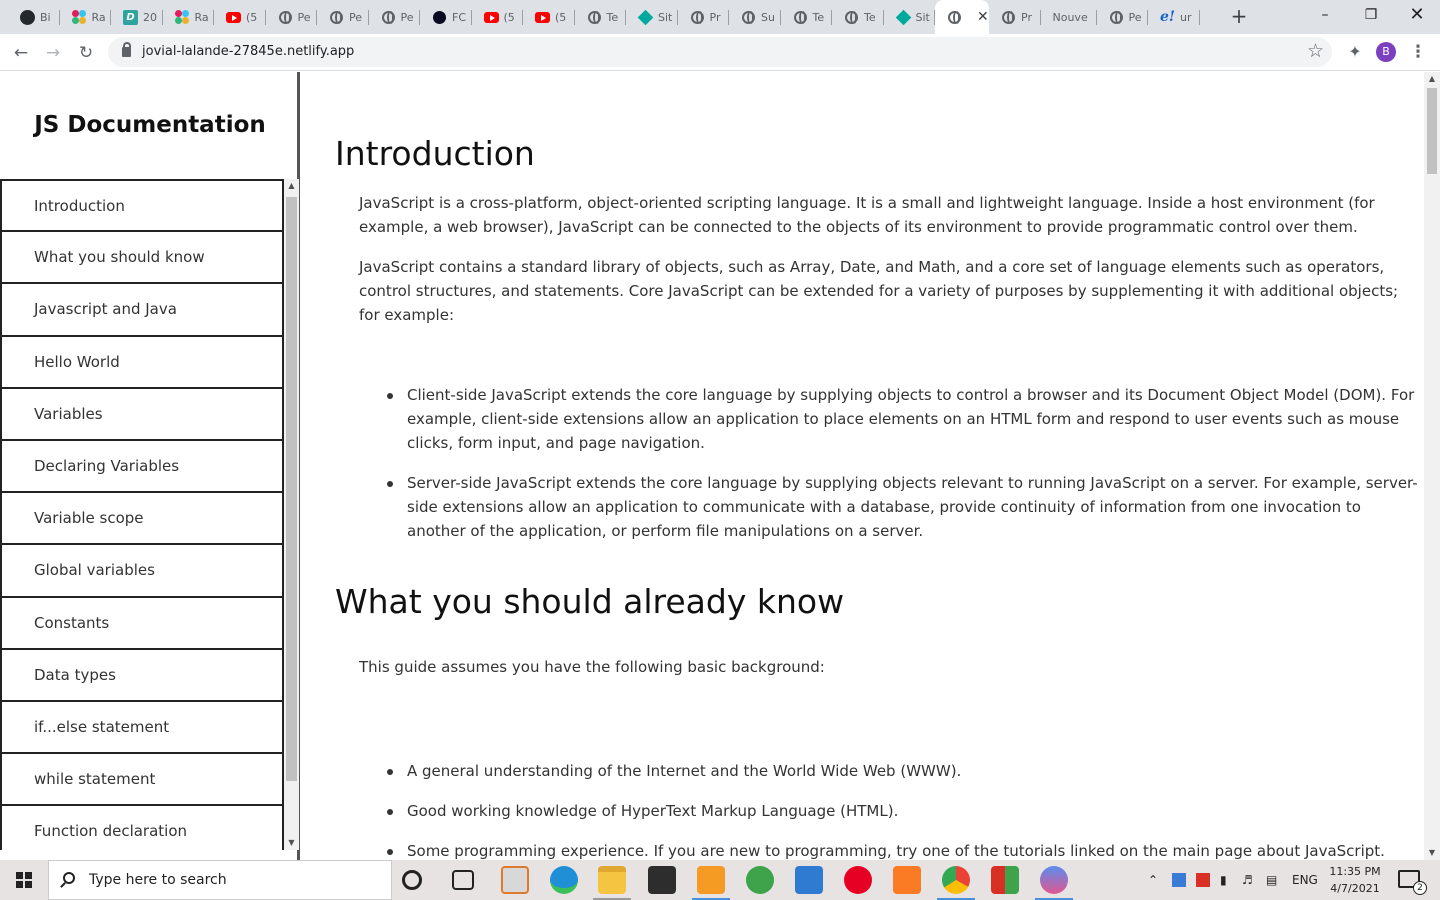 The image size is (1440, 900). Describe the element at coordinates (142, 570) in the screenshot. I see `nav-link: Global variables` at that location.